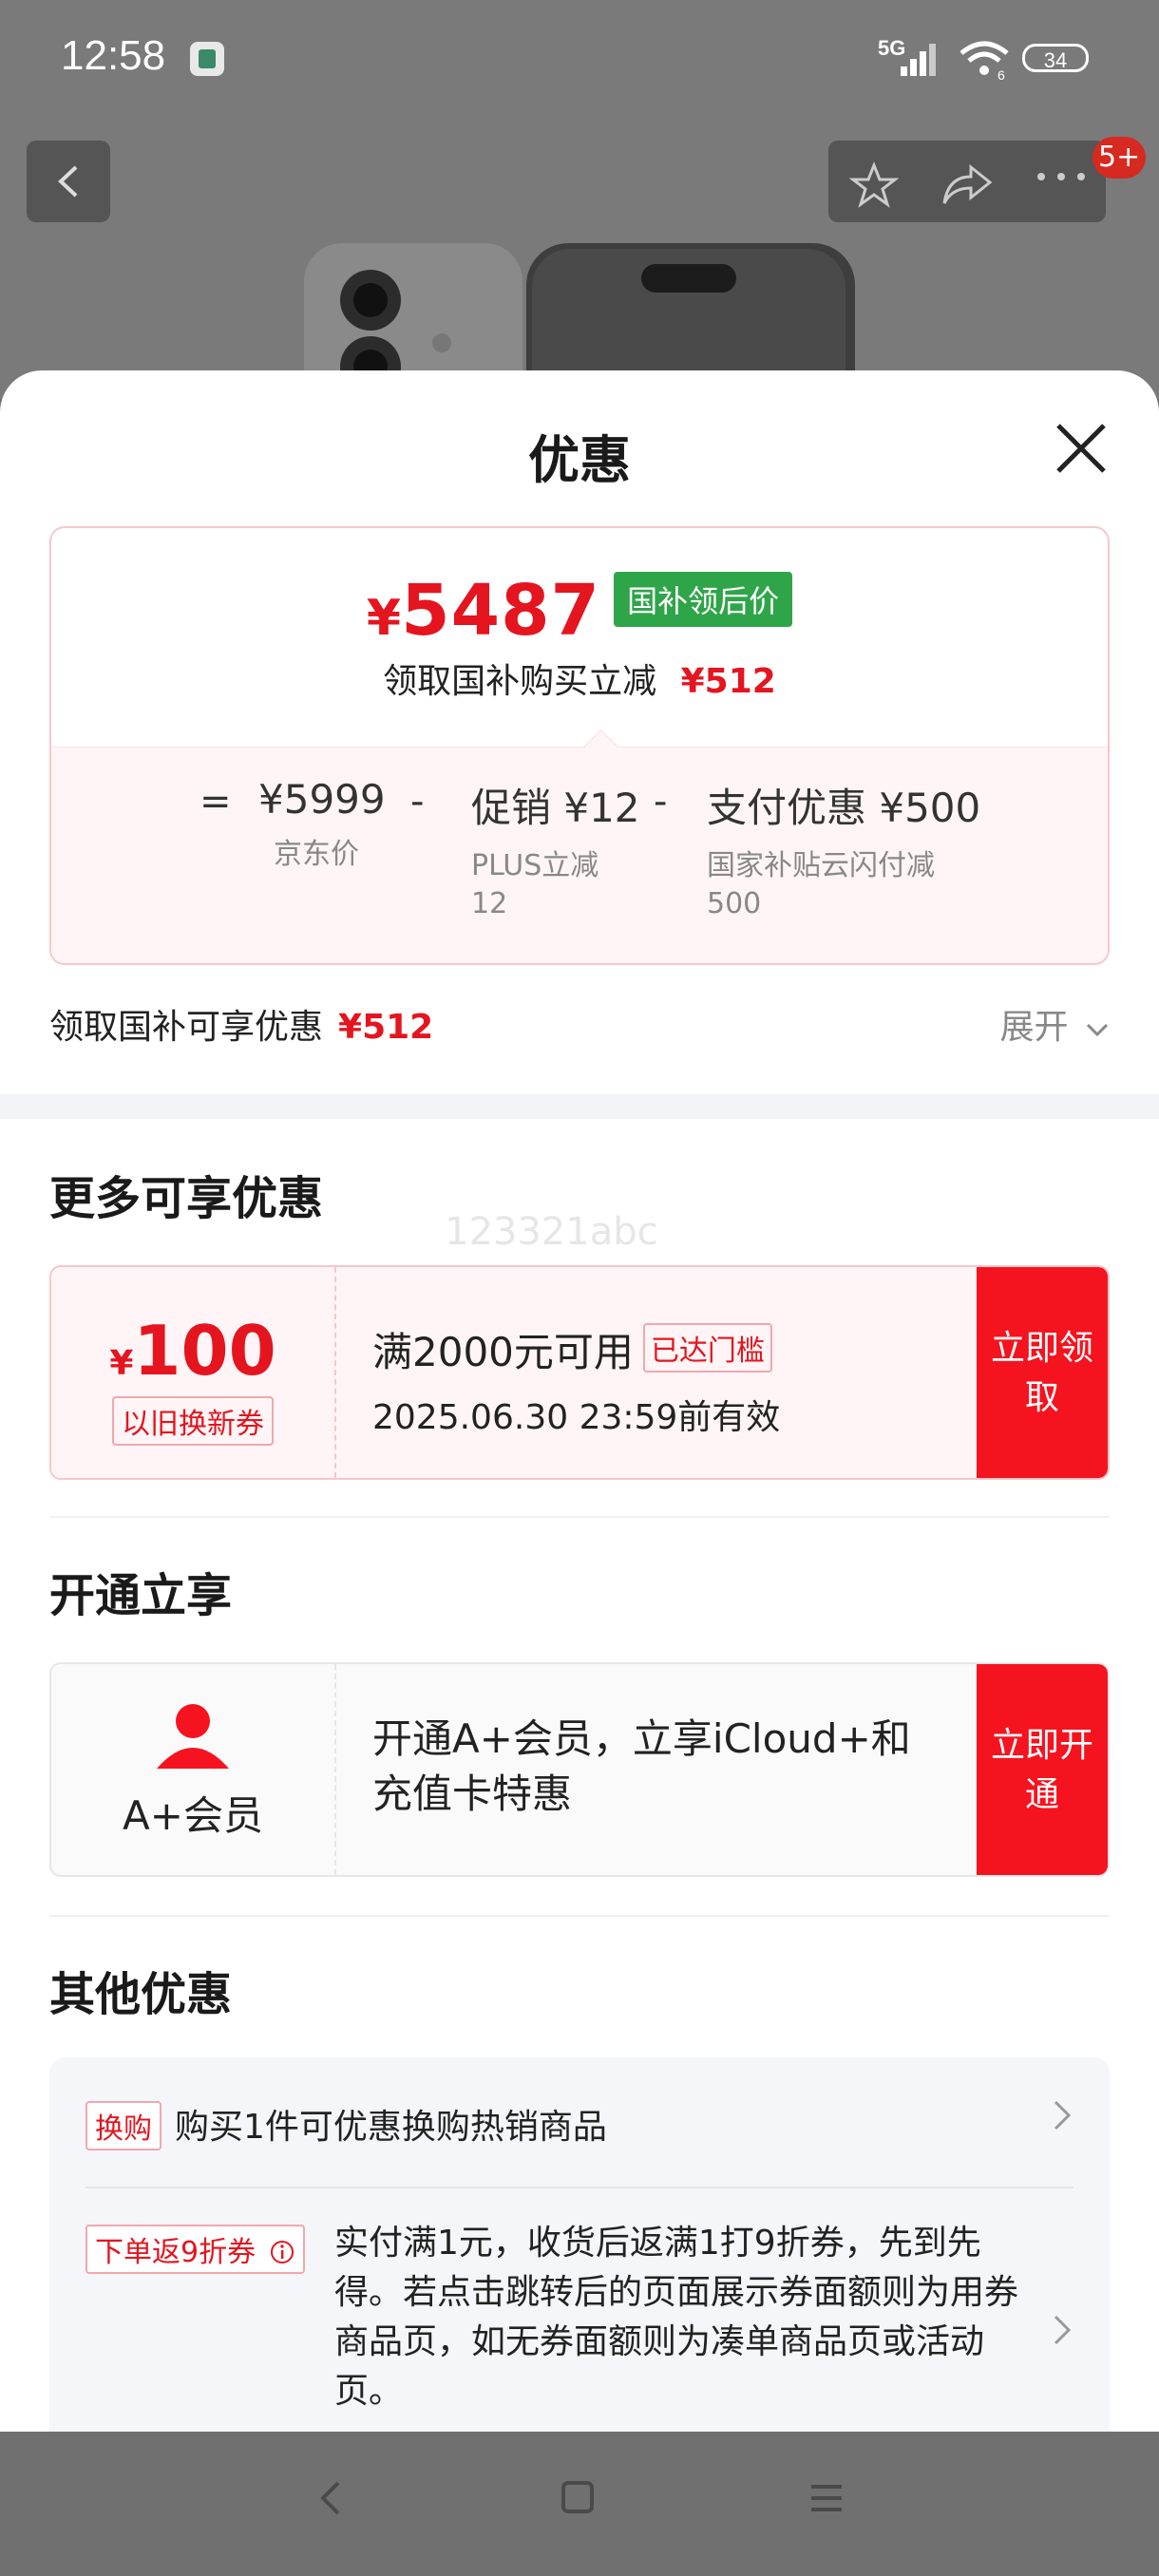  I want to click on claim-label: 领取国补可享优惠, so click(186, 1027).